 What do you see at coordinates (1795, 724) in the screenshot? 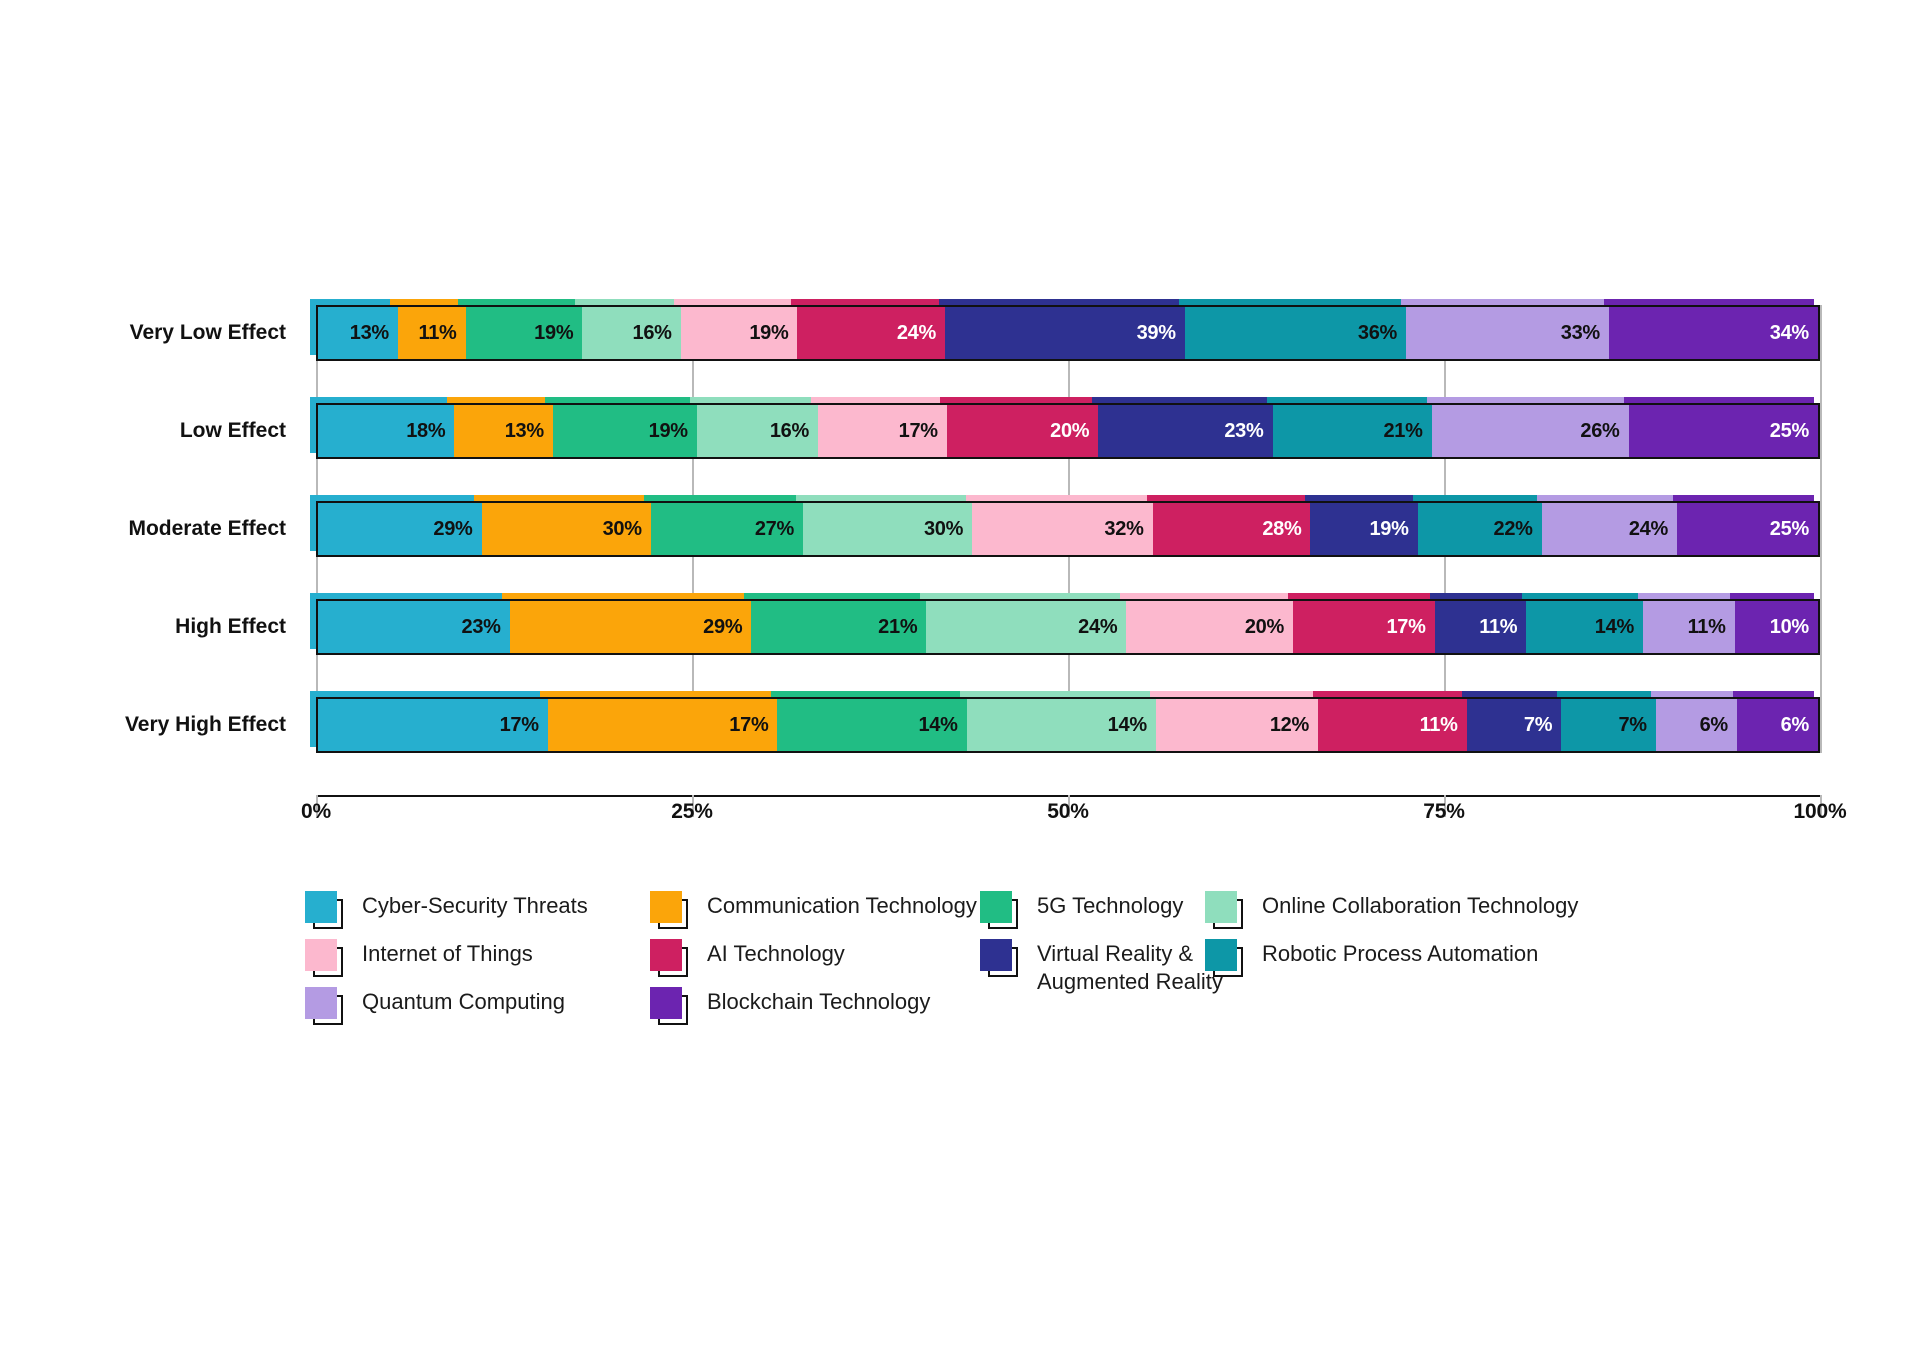
I see `bar-value-label: 6%` at bounding box center [1795, 724].